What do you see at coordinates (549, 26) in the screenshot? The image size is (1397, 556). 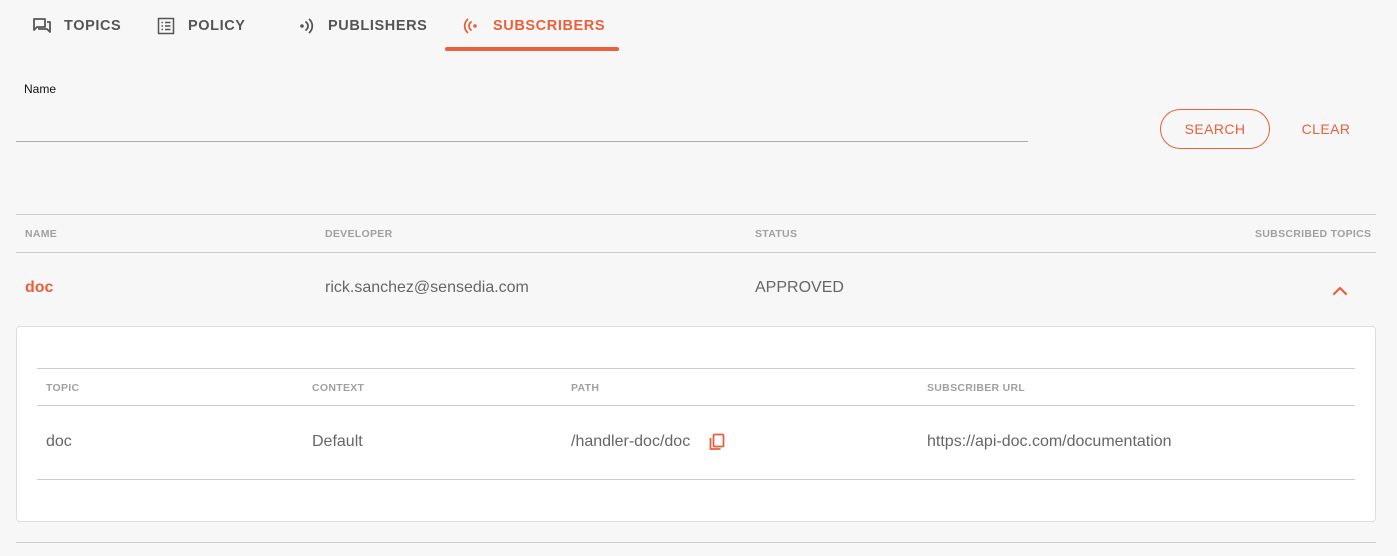 I see `tab-subscribers-label: SUBSCRIBERS` at bounding box center [549, 26].